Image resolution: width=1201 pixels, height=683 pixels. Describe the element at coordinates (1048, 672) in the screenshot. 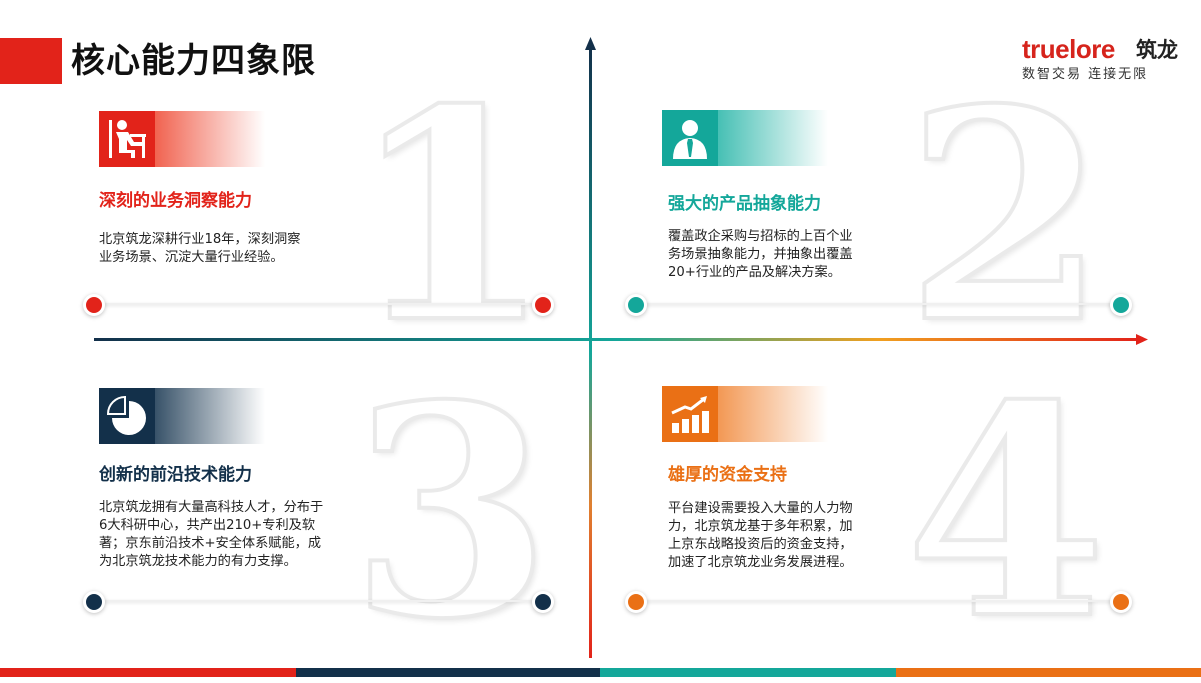

I see `footer-bar-orange` at that location.